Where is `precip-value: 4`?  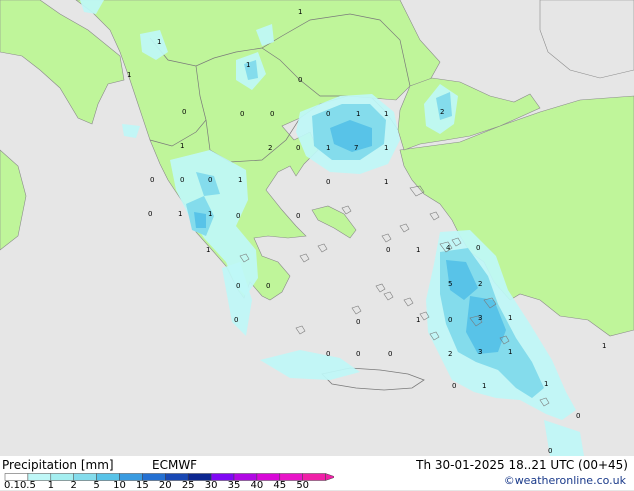
precip-value: 4 is located at coordinates (448, 248).